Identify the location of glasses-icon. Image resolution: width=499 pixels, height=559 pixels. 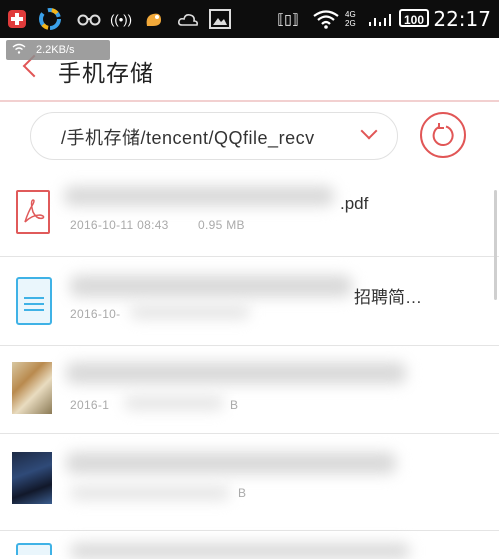
(89, 19).